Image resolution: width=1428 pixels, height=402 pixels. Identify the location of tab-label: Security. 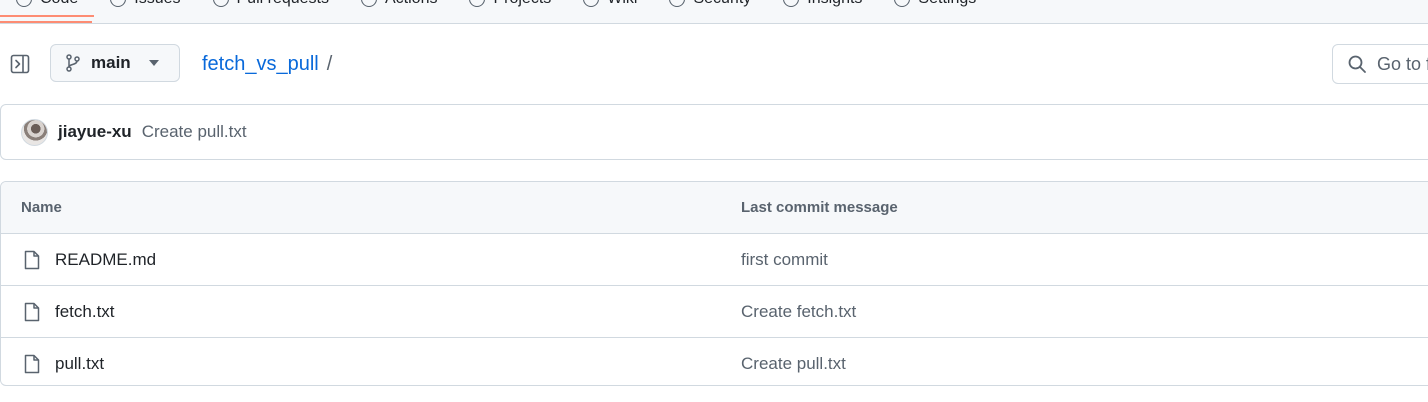
(722, 4).